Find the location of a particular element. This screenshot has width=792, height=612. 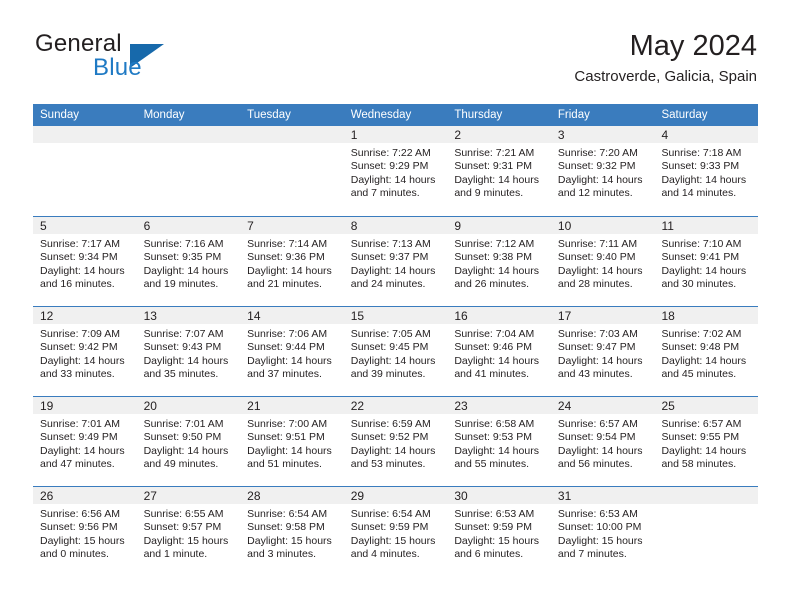

general-blue-logo: General Blue is located at coordinates (140, 61).